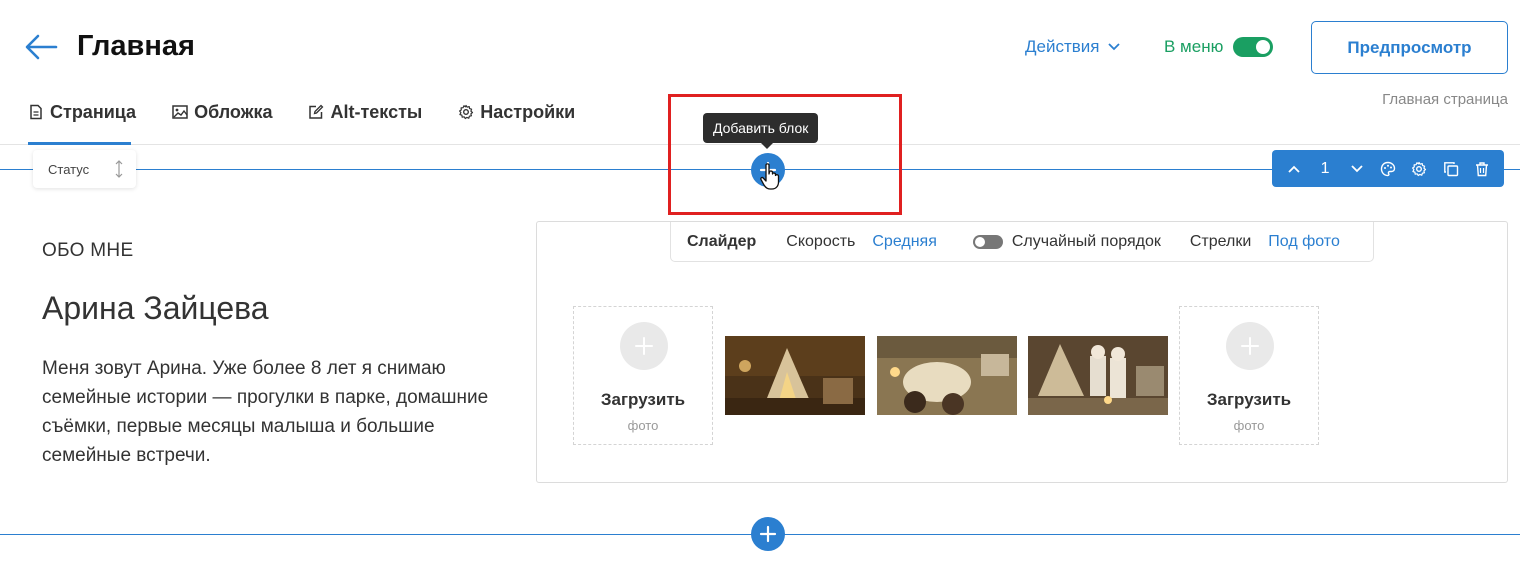 The image size is (1520, 580). What do you see at coordinates (301, 112) in the screenshot?
I see `tab-bar: Страница Обложка Alt-тексты Настройки` at bounding box center [301, 112].